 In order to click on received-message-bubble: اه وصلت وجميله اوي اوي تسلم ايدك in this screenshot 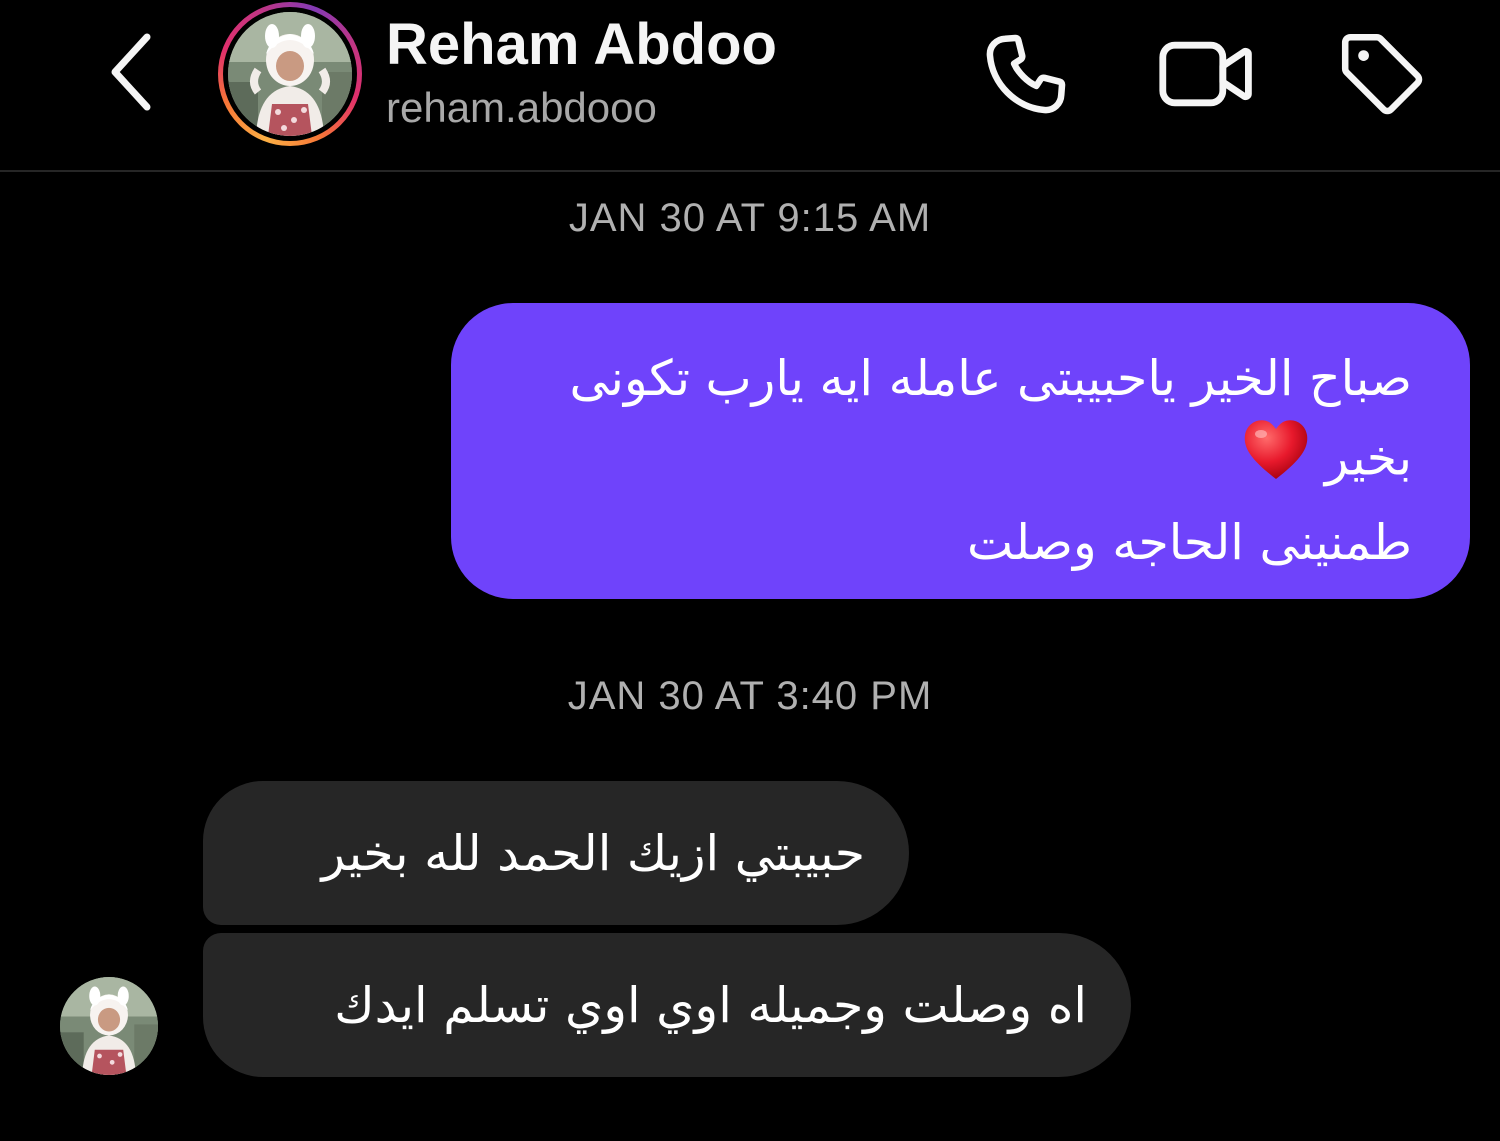, I will do `click(667, 1005)`.